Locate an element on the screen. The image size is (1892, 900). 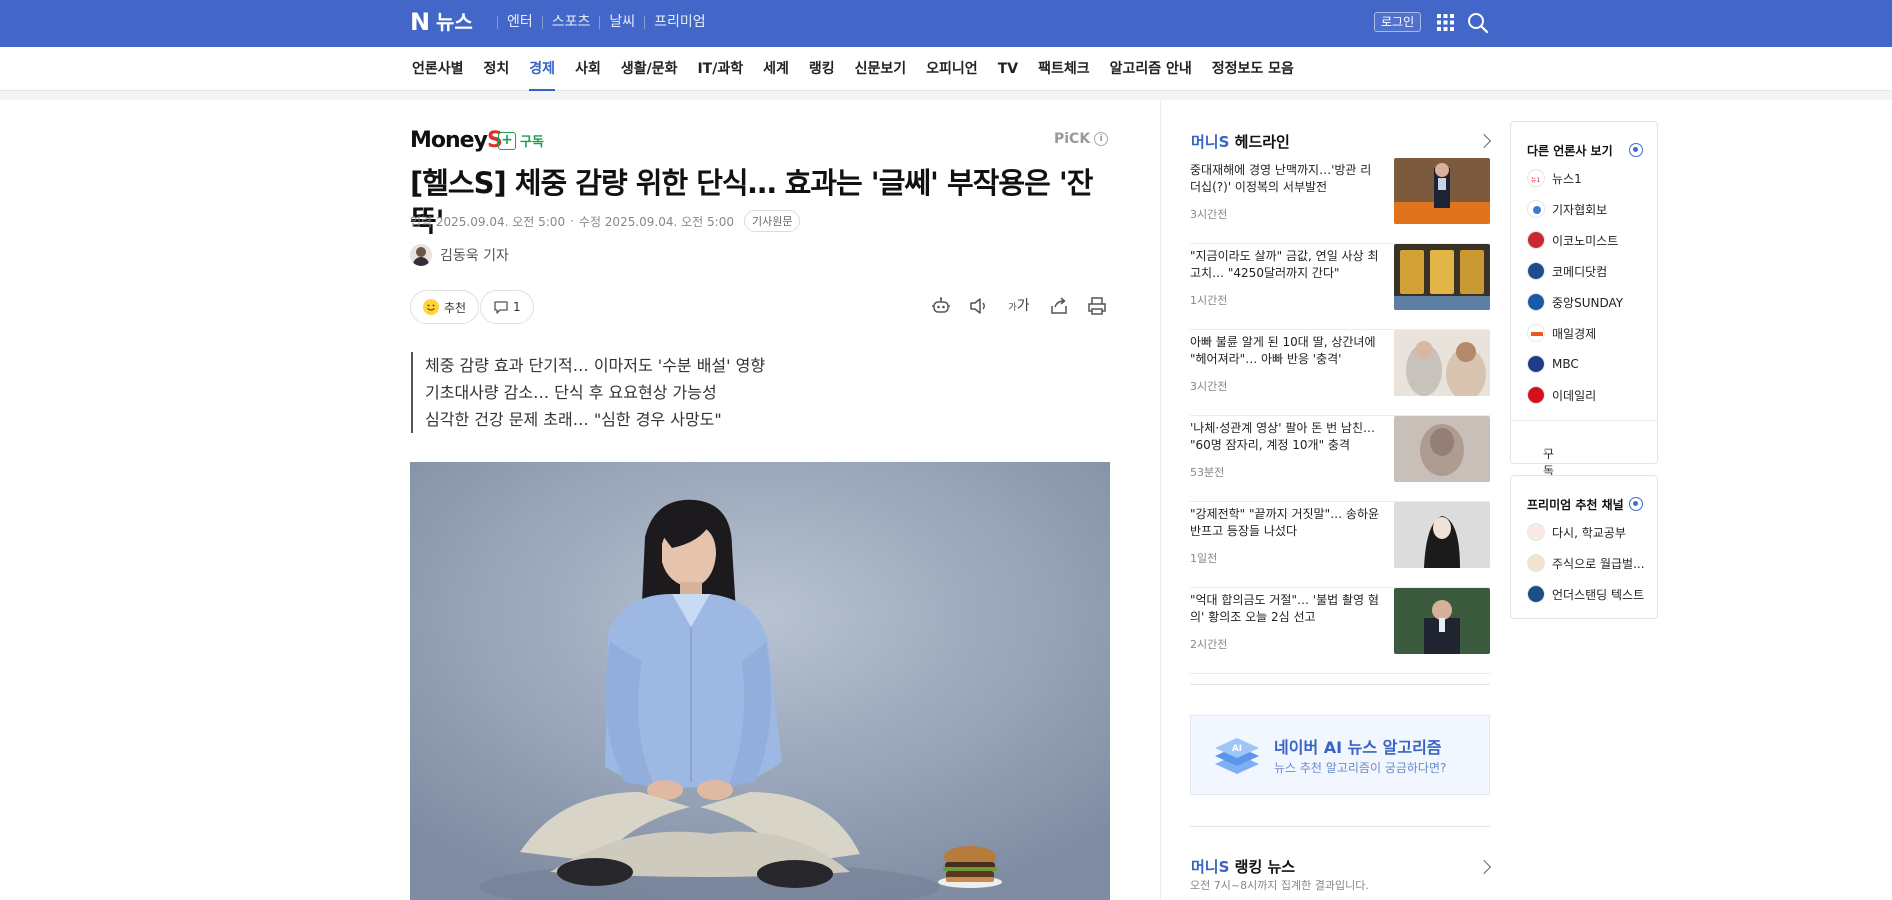
subscribe-button: + 구독 is located at coordinates (521, 140).